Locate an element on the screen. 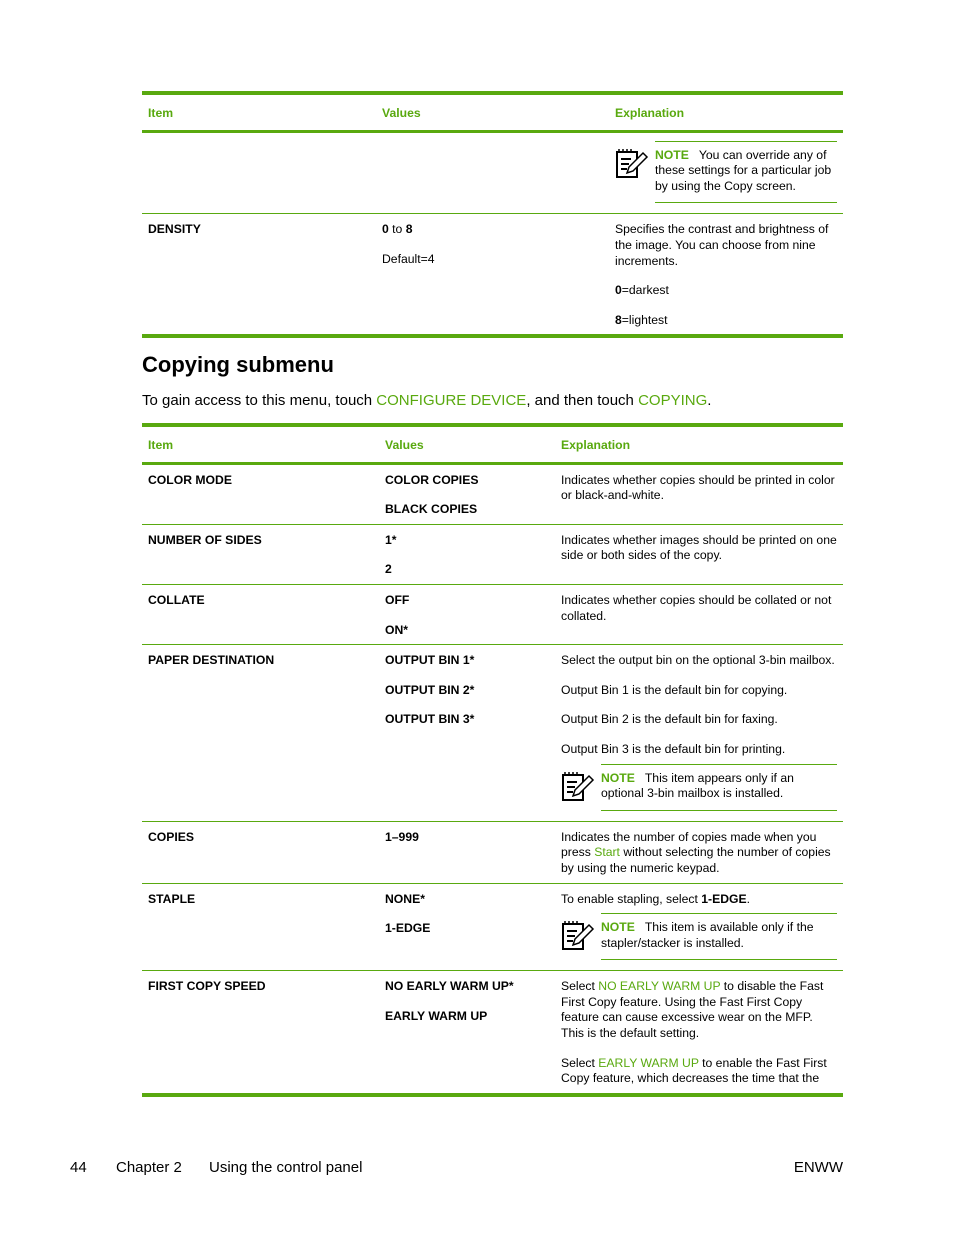  link-early-warm-up: EARLY WARM UP is located at coordinates (648, 1063).